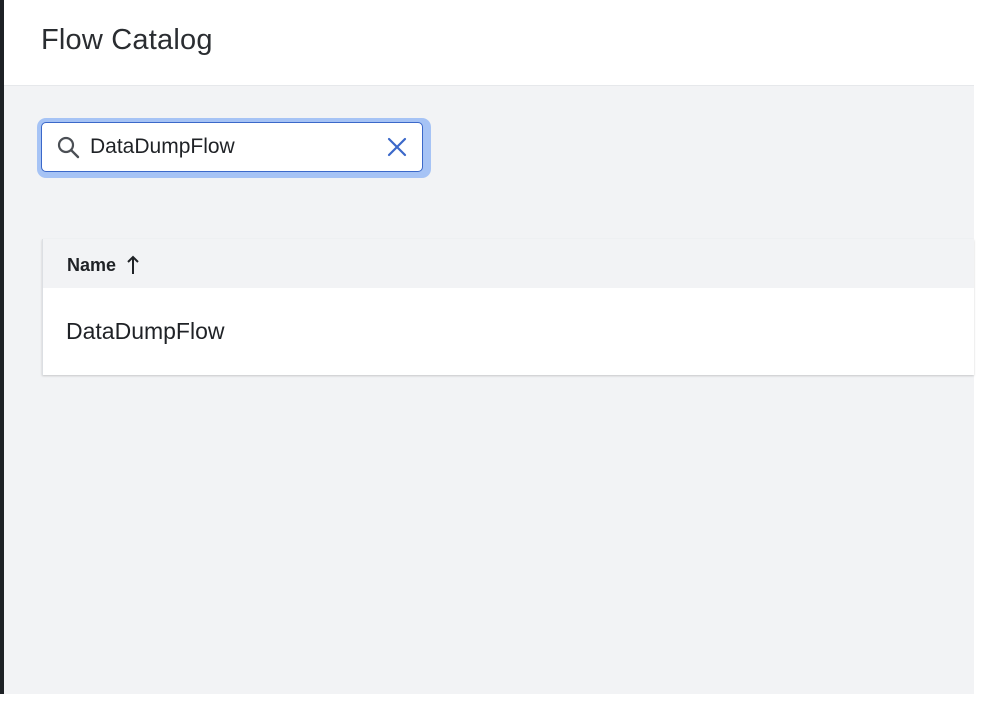  What do you see at coordinates (489, 43) in the screenshot?
I see `page-header: Flow Catalog` at bounding box center [489, 43].